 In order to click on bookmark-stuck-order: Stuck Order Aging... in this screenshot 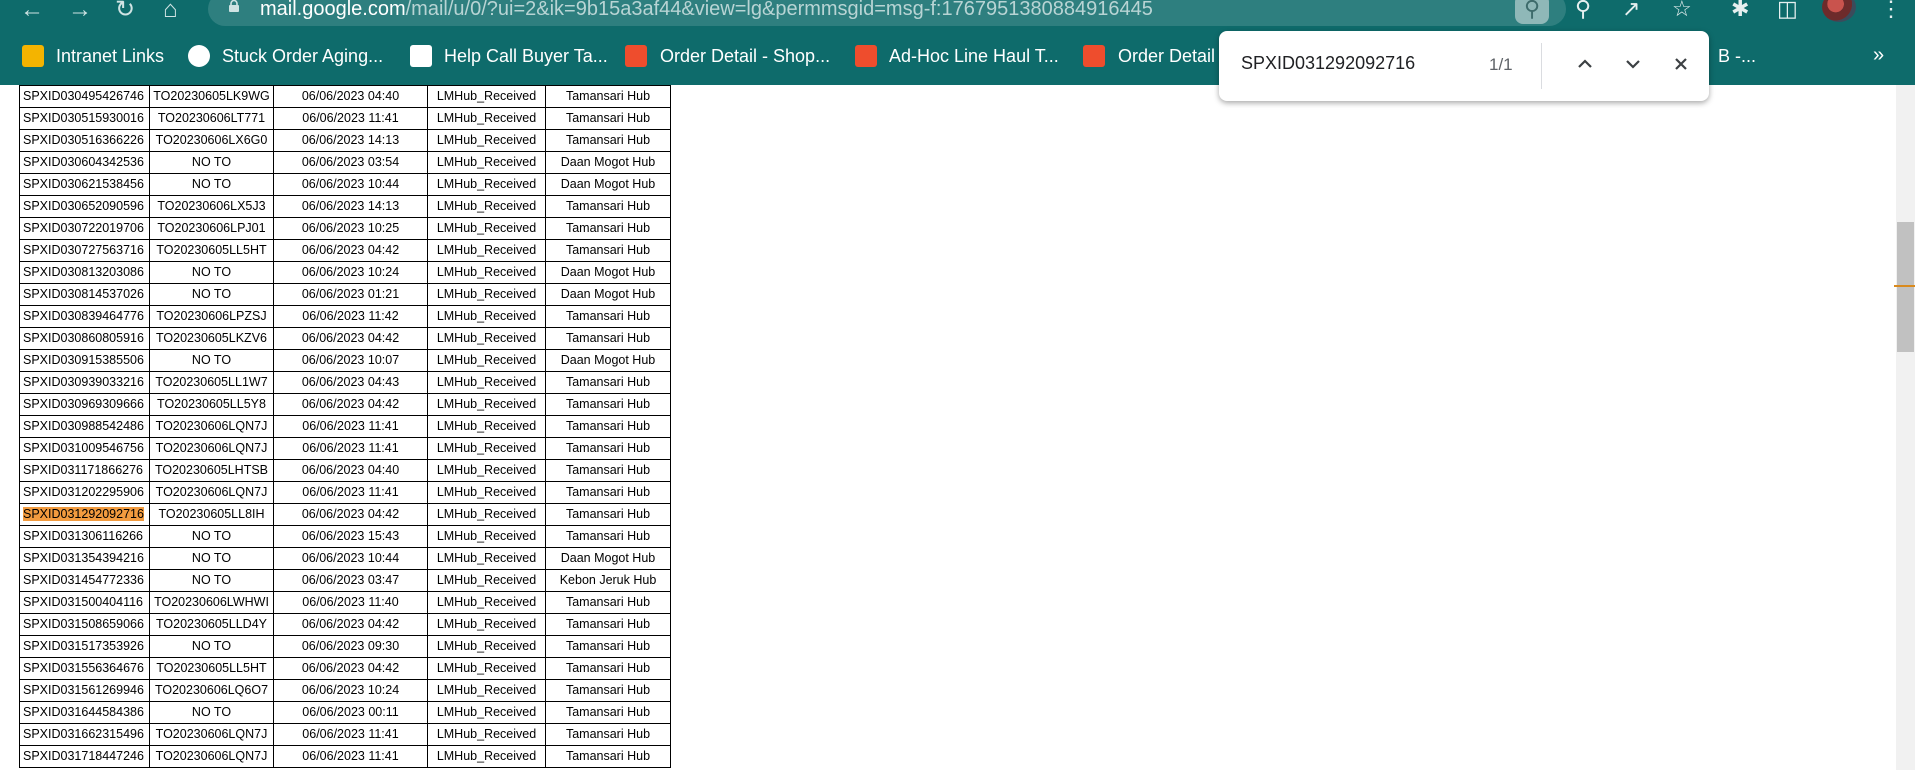, I will do `click(302, 56)`.